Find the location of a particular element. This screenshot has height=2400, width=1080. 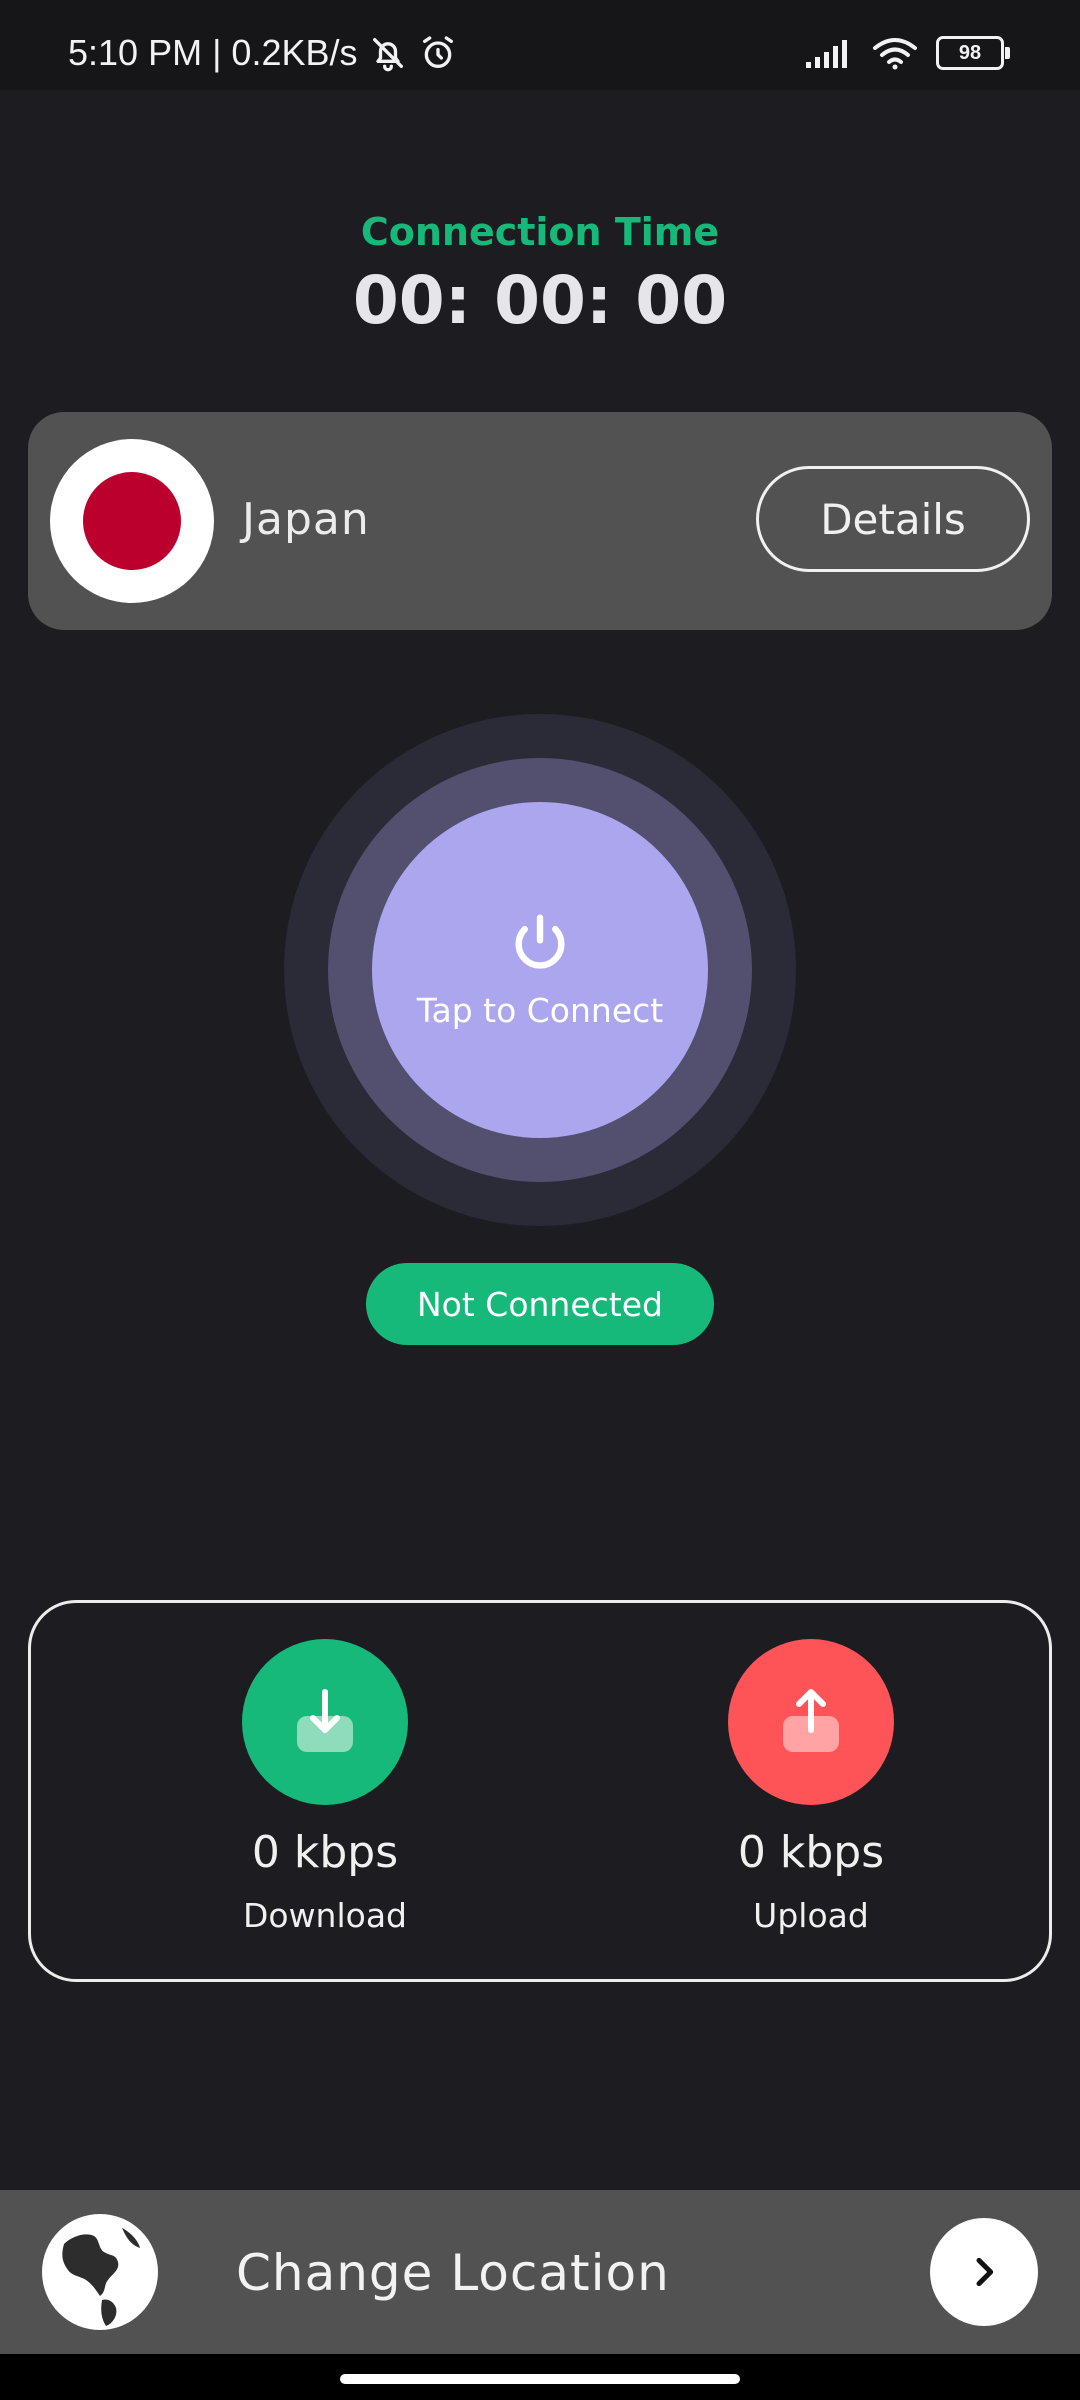

japan-flag-icon is located at coordinates (132, 521).